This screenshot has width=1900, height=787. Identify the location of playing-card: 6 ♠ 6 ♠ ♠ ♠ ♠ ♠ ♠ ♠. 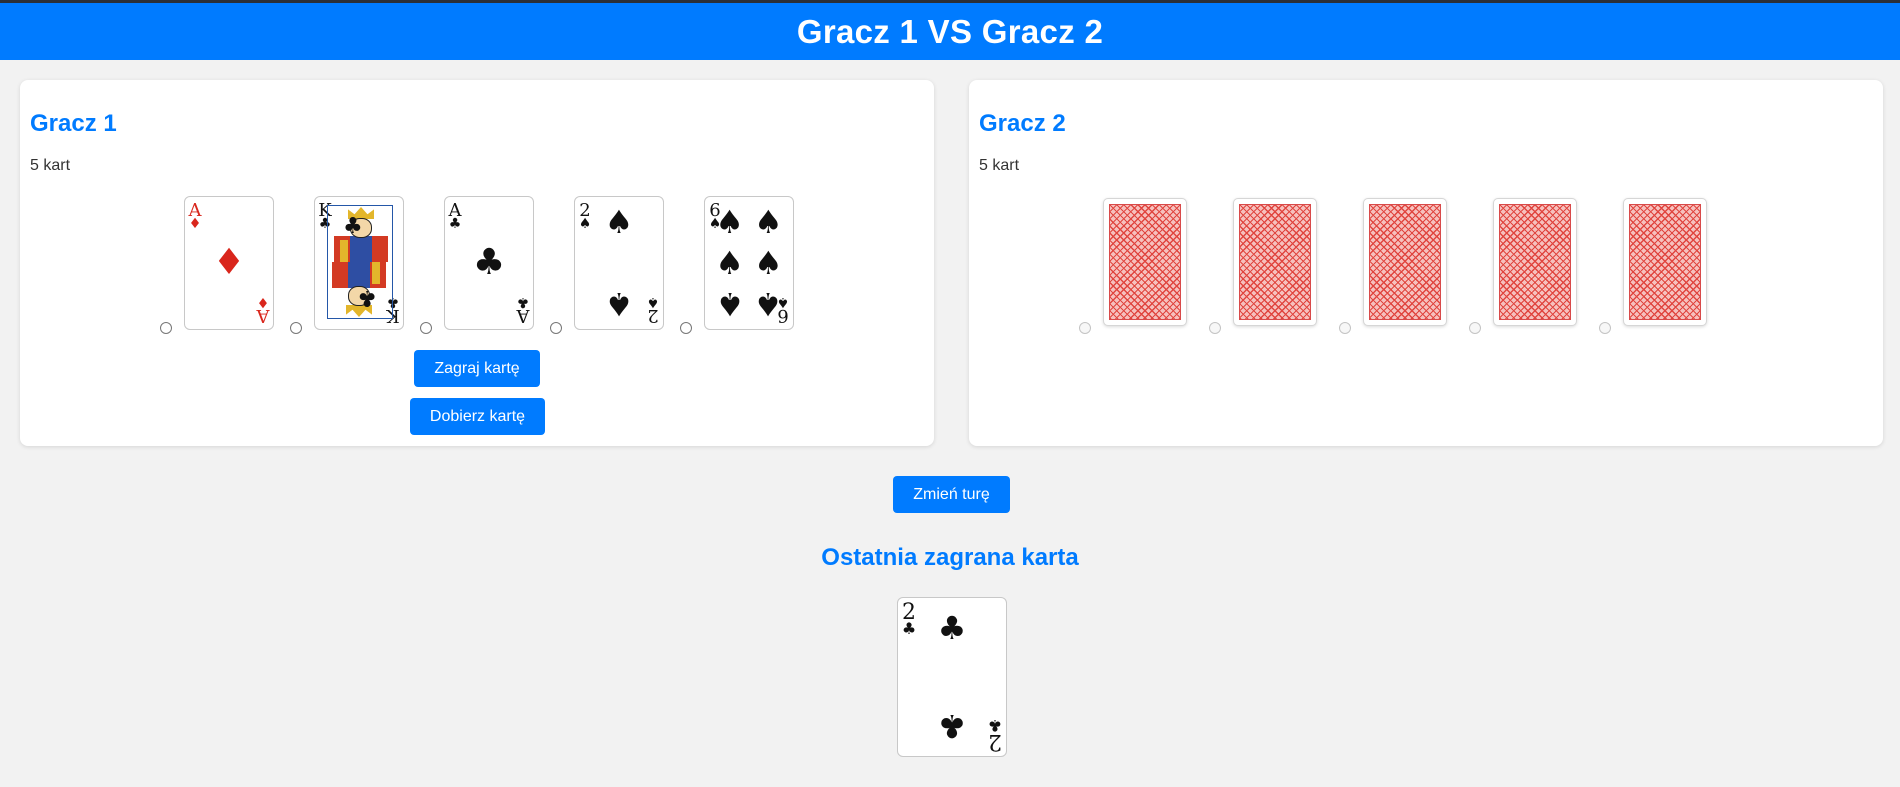
(749, 263).